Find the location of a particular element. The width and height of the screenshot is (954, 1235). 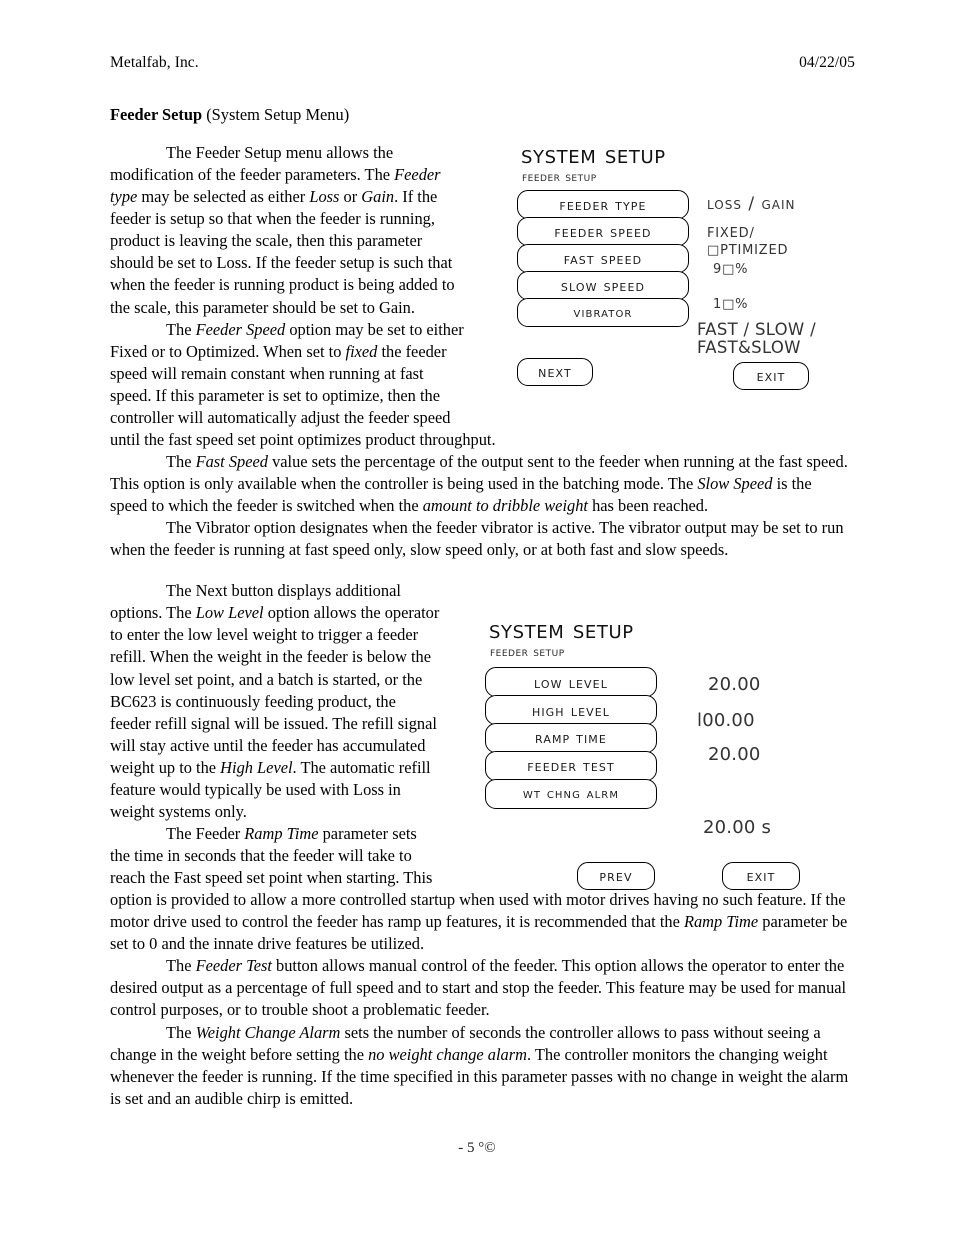

hmi-value-wt-chng-alrm: 20.00 s is located at coordinates (737, 827).